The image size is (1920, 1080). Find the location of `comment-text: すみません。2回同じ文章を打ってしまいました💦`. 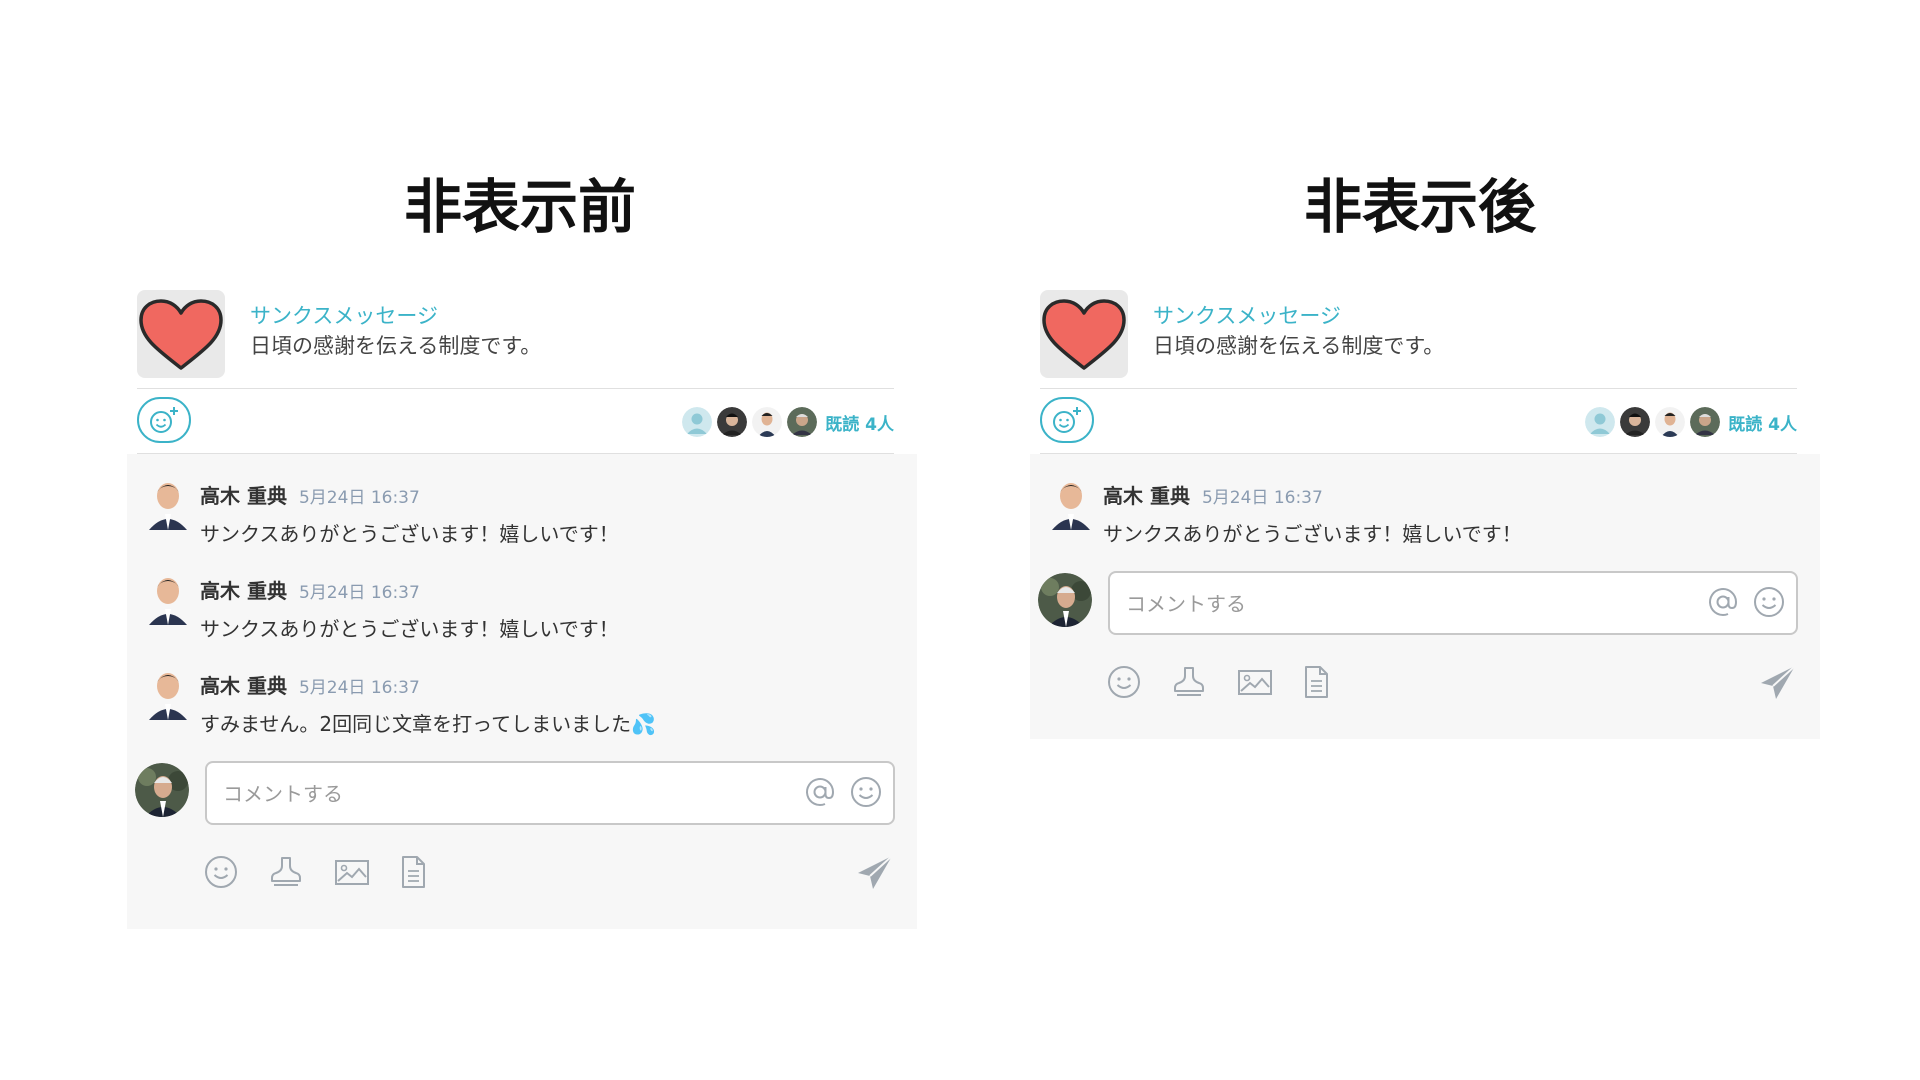

comment-text: すみません。2回同じ文章を打ってしまいました💦 is located at coordinates (428, 724).